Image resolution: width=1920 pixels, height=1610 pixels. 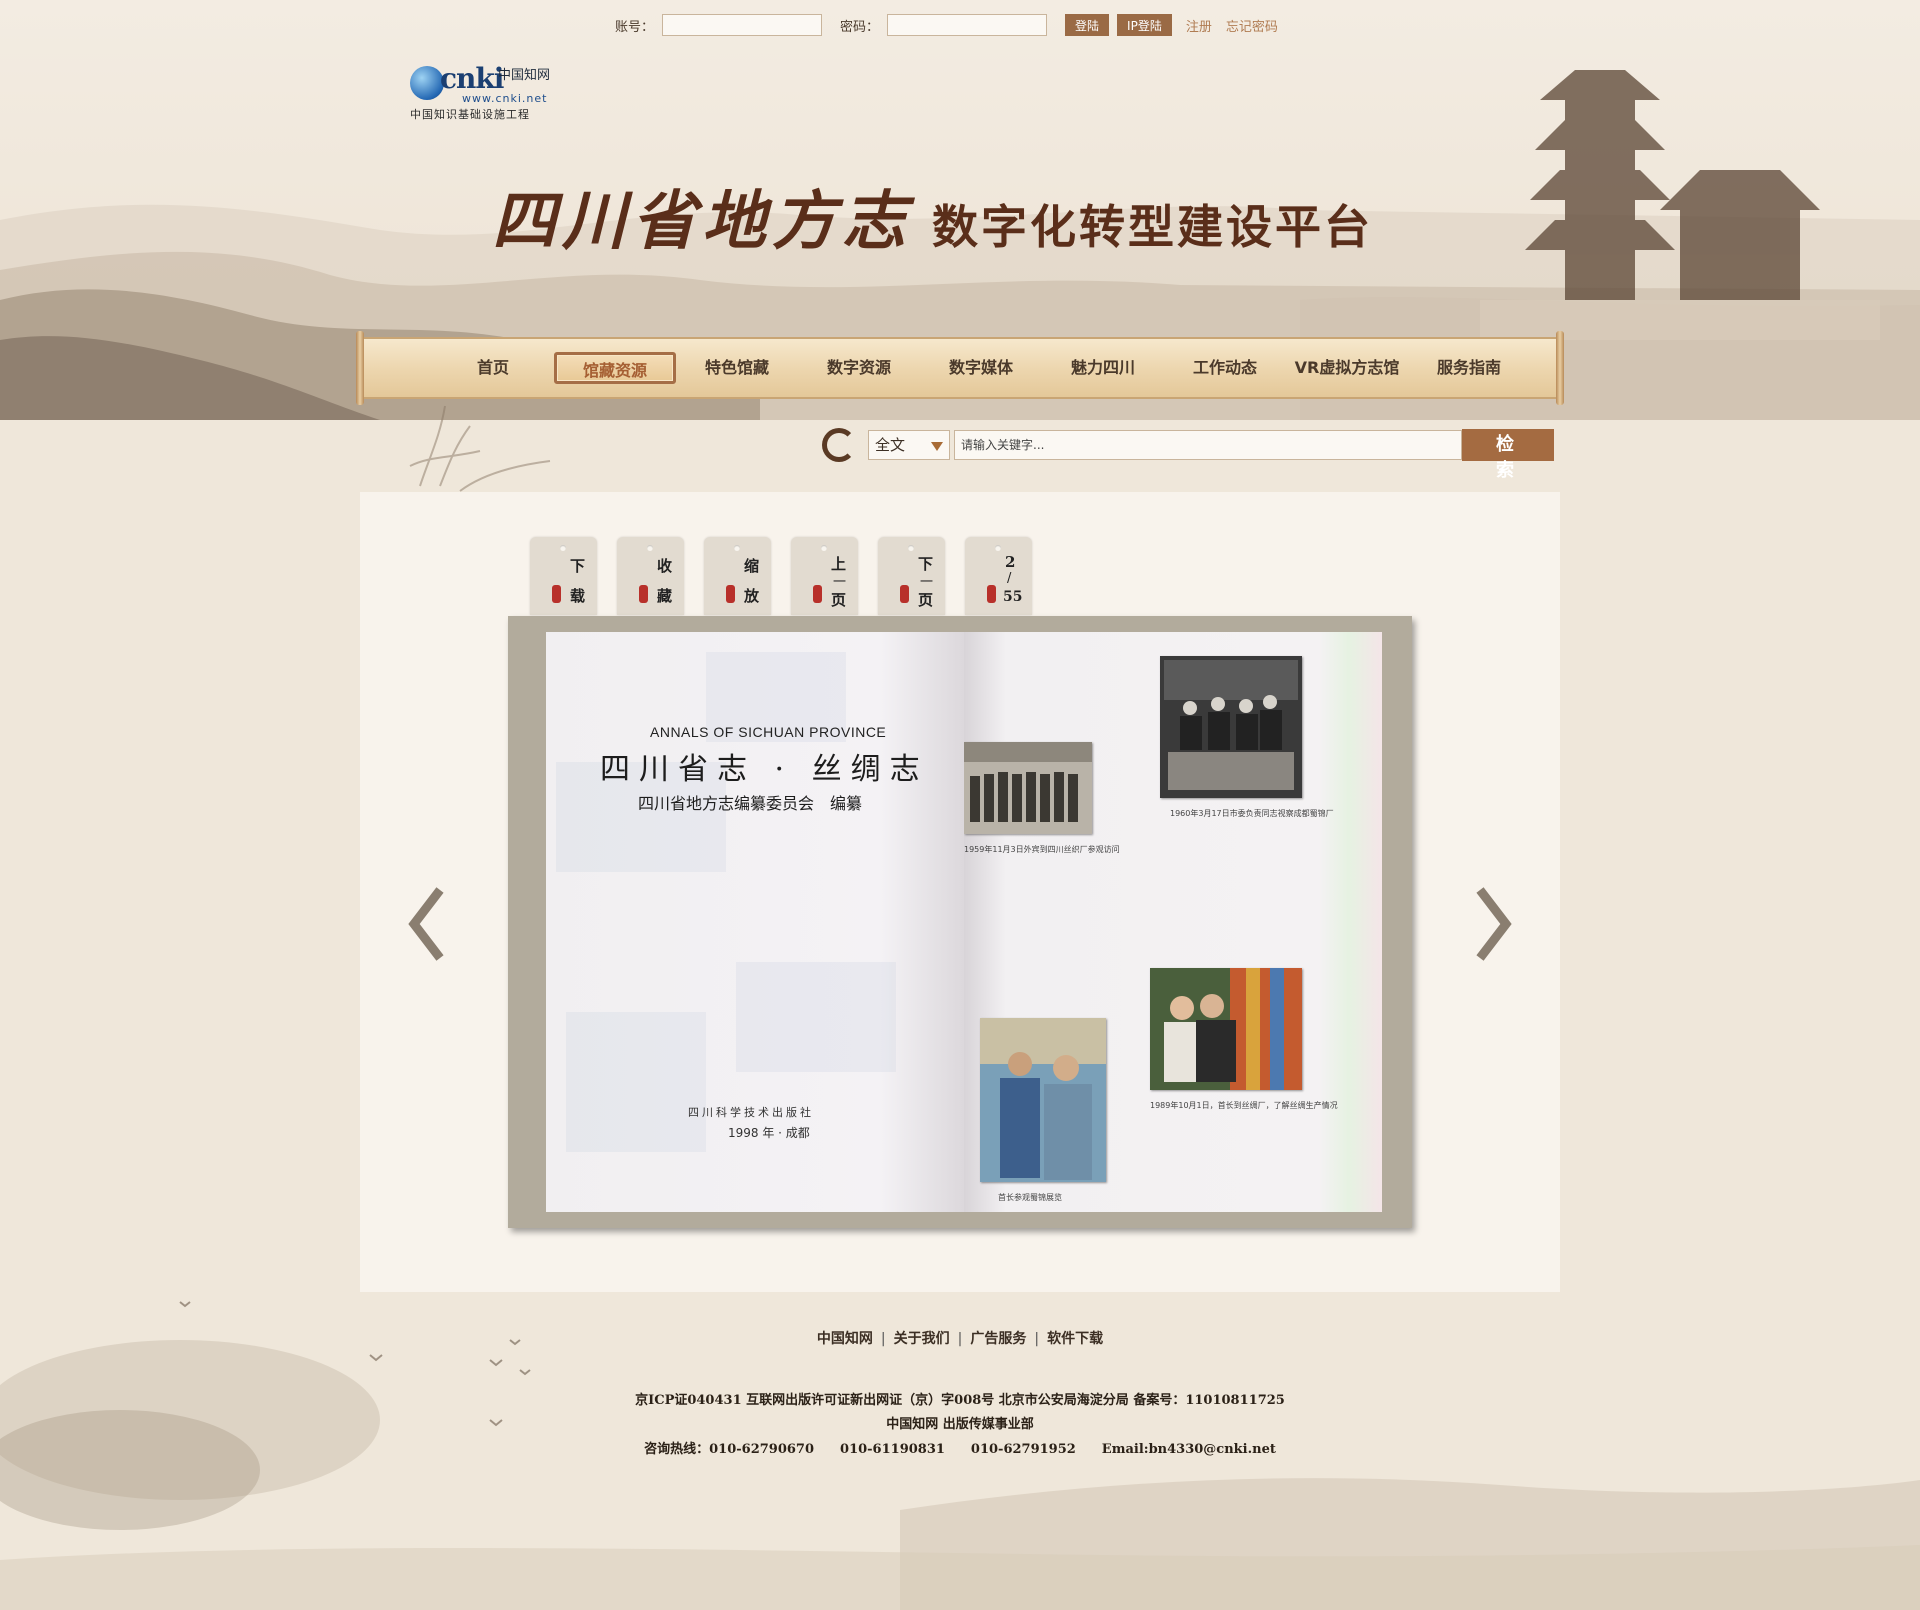 What do you see at coordinates (1347, 368) in the screenshot?
I see `nav-item-vr-museum: VR虚拟方志馆` at bounding box center [1347, 368].